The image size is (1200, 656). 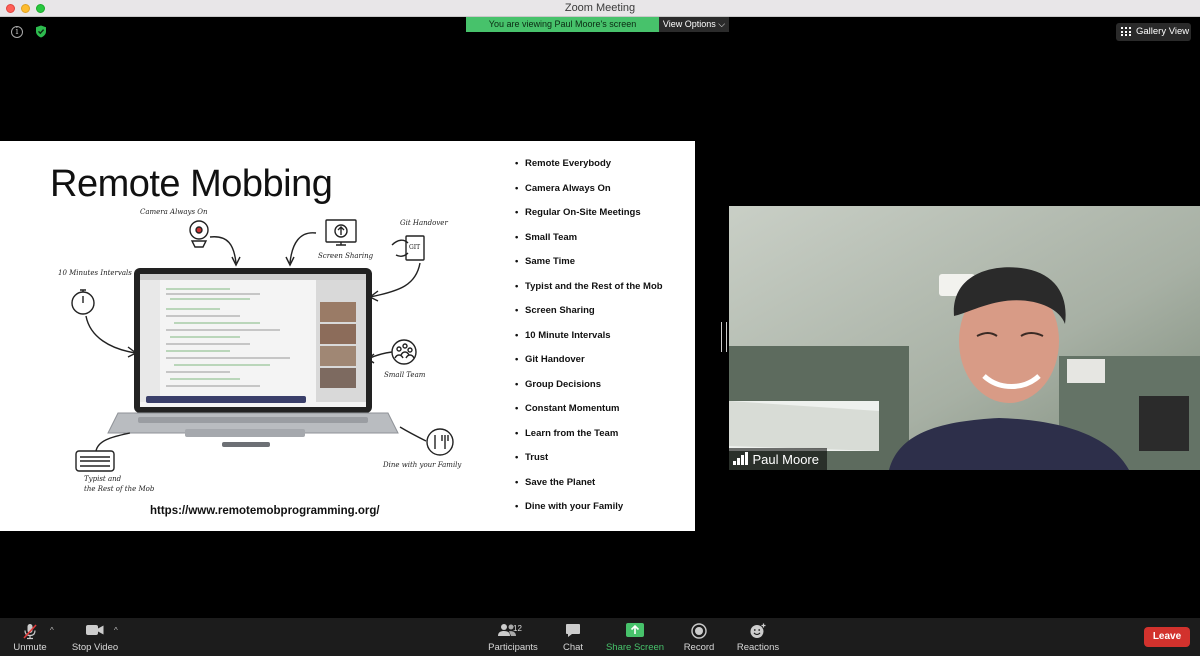 What do you see at coordinates (1167, 637) in the screenshot?
I see `leave-meeting-button: Leave` at bounding box center [1167, 637].